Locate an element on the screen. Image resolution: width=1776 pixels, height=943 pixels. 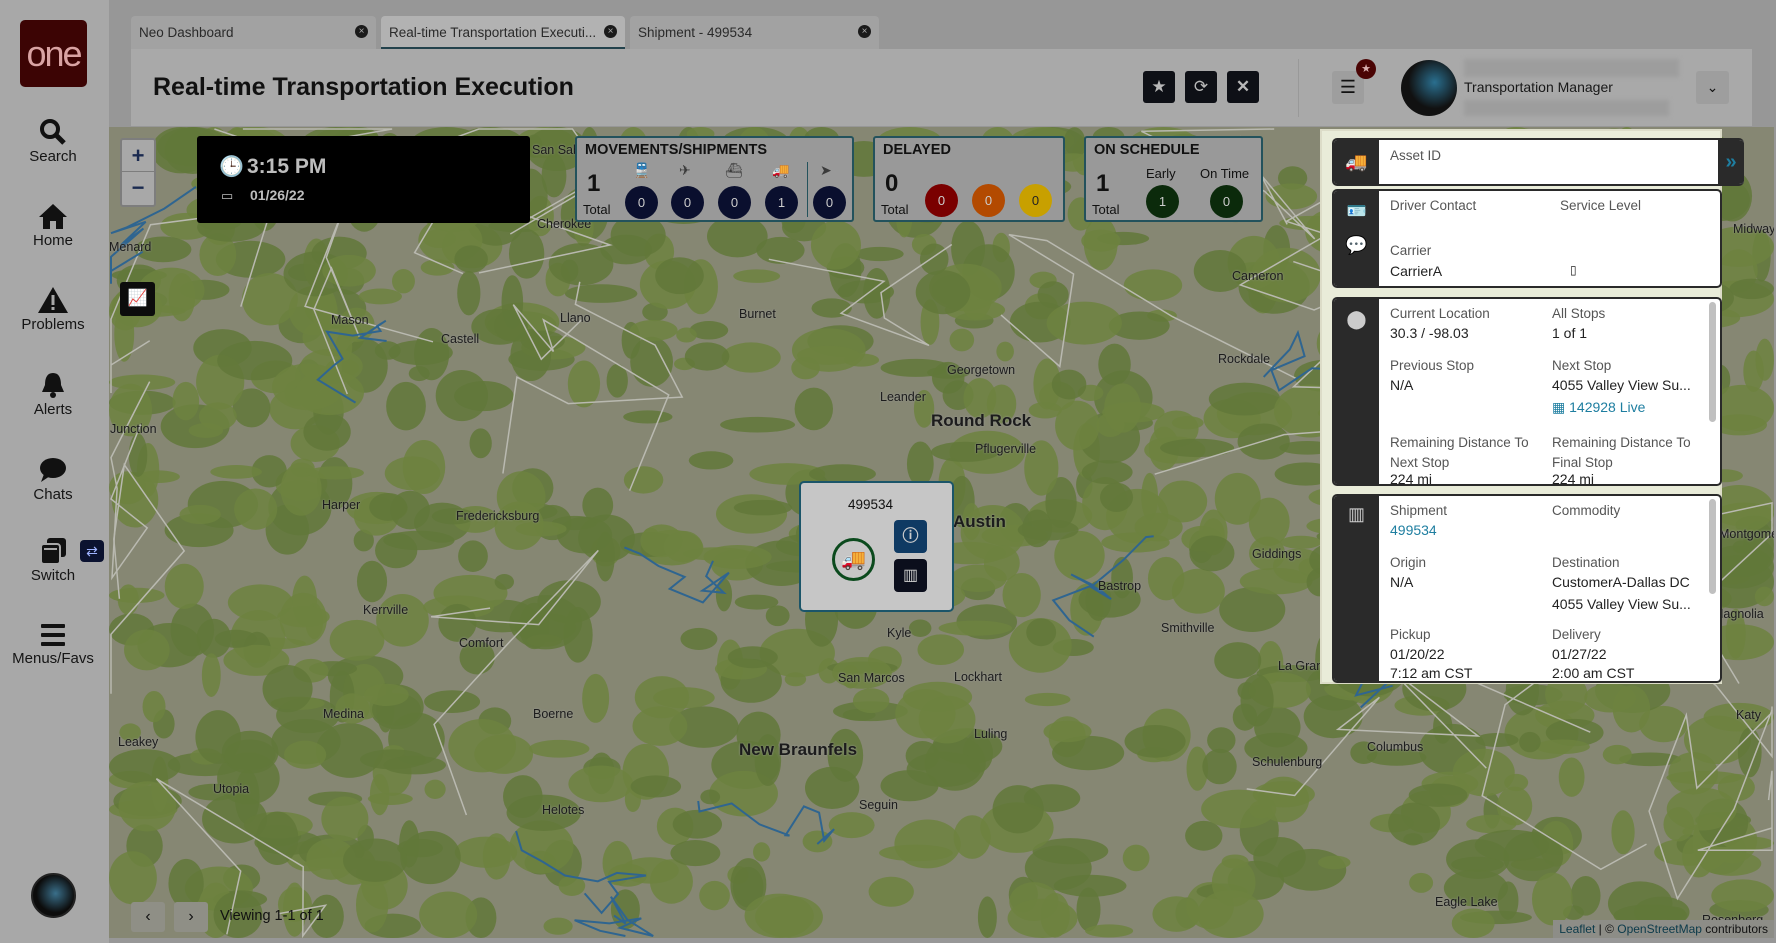
delayed-widget: DELAYED 0 Total 0 0 0 is located at coordinates (969, 179).